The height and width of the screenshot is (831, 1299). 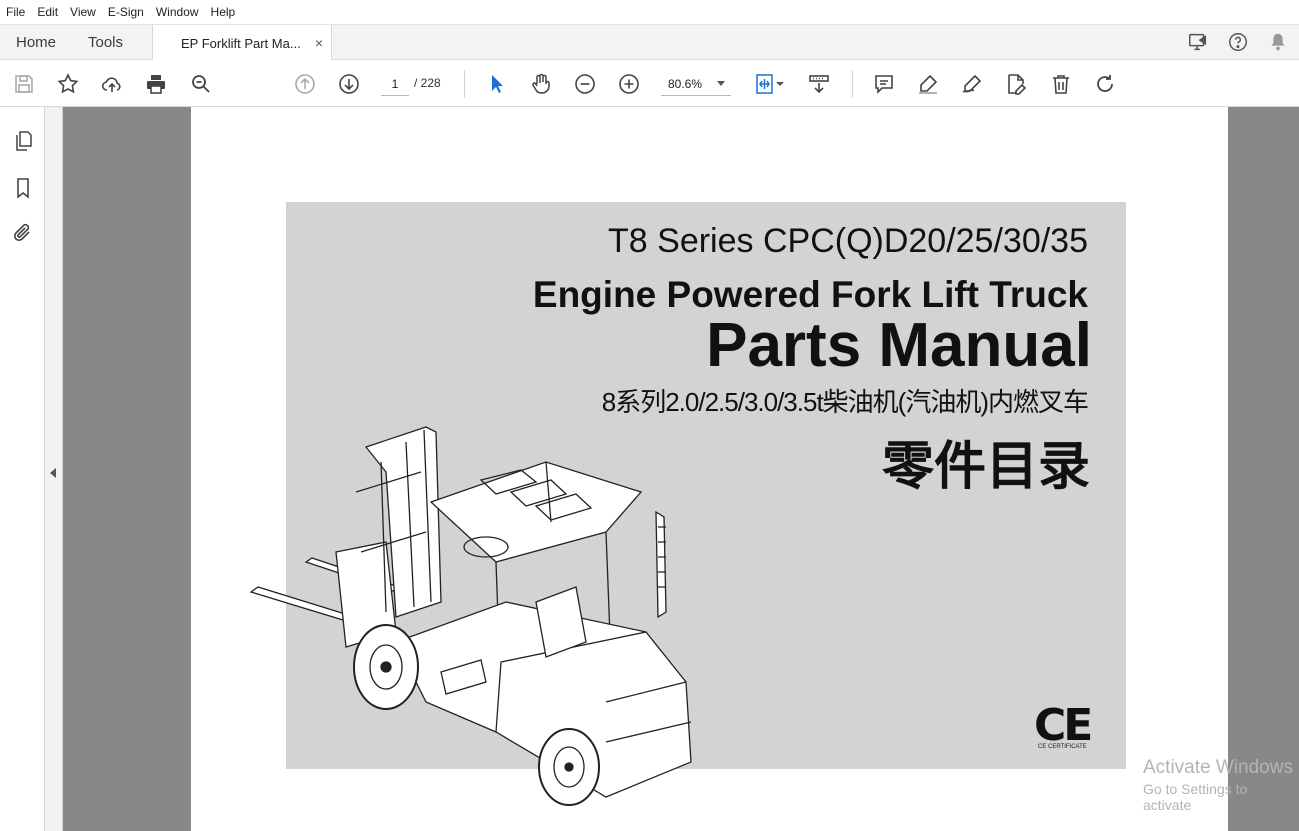 I want to click on tab-home: Home, so click(x=36, y=42).